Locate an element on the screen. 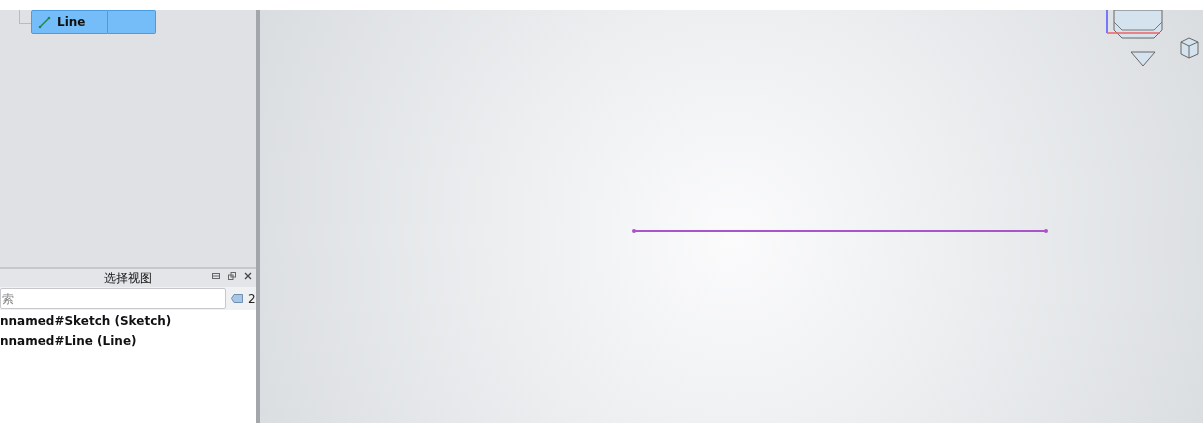 The width and height of the screenshot is (1203, 423). float-icon is located at coordinates (232, 276).